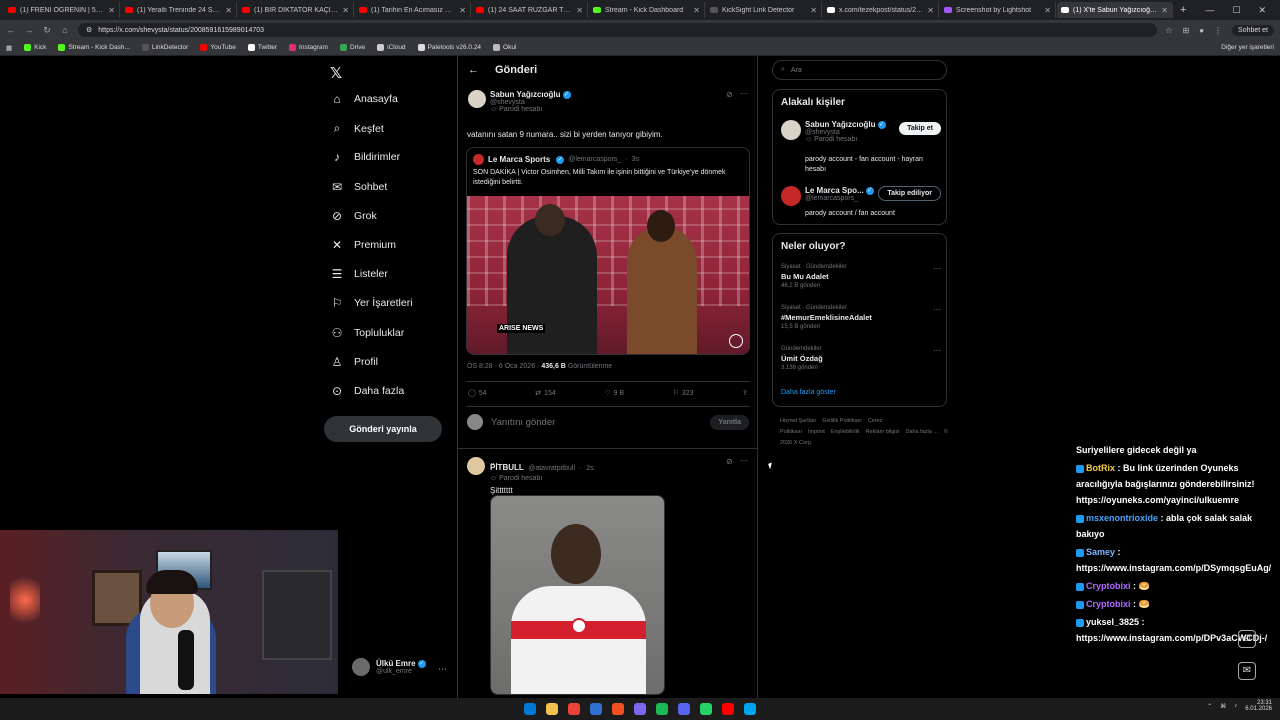 The image size is (1280, 720). What do you see at coordinates (262, 47) in the screenshot?
I see `bookmark-item: Twitter` at bounding box center [262, 47].